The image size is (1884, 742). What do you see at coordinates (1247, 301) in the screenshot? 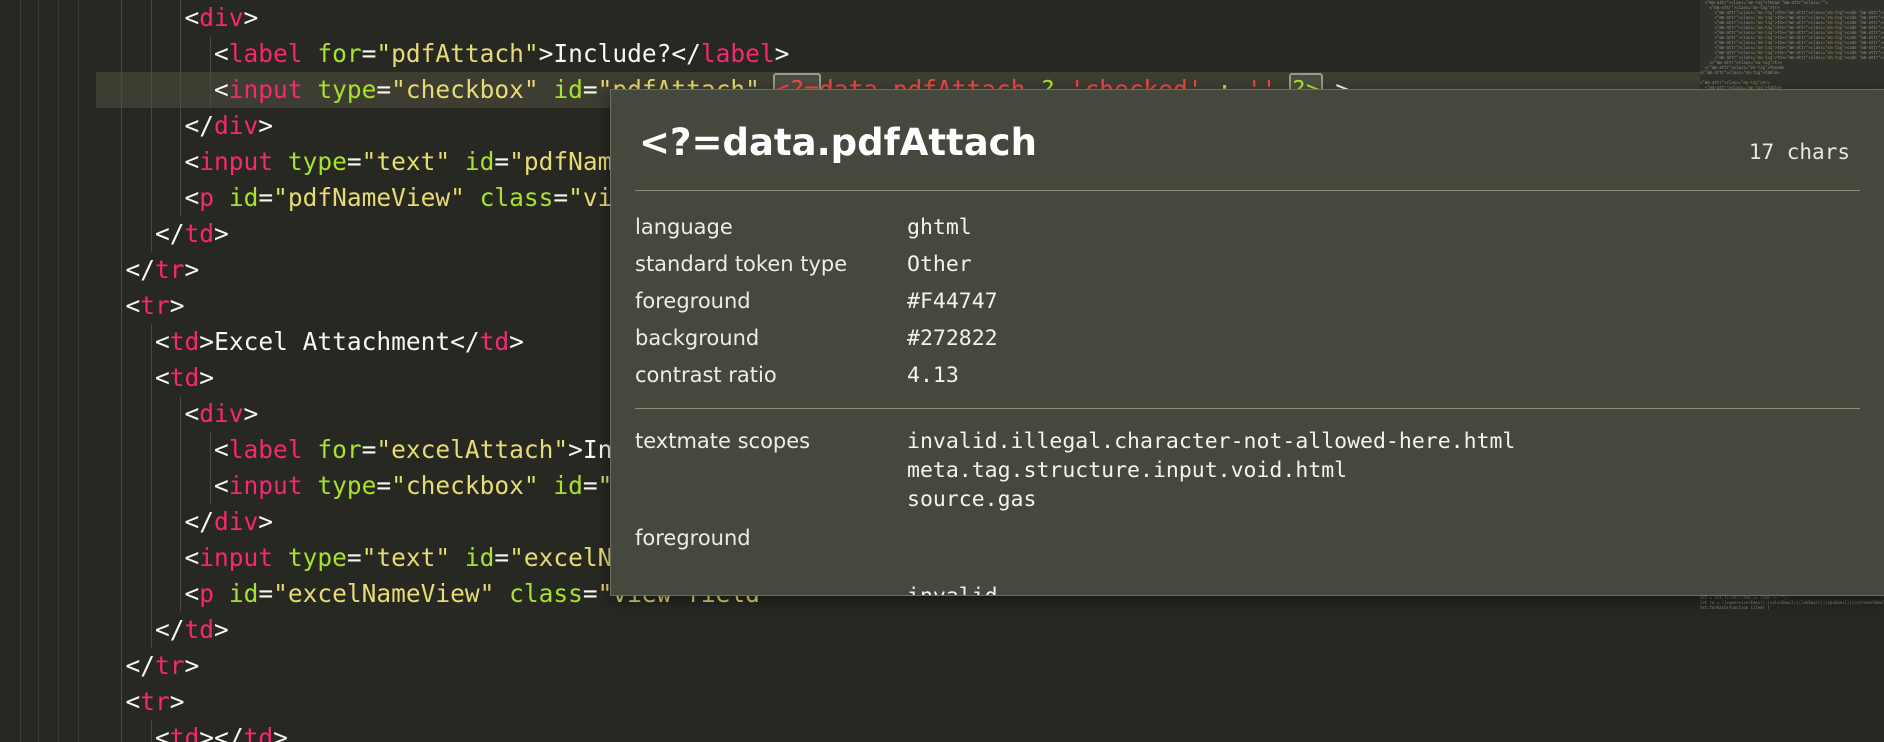
I see `table-row: foreground #F44747` at bounding box center [1247, 301].